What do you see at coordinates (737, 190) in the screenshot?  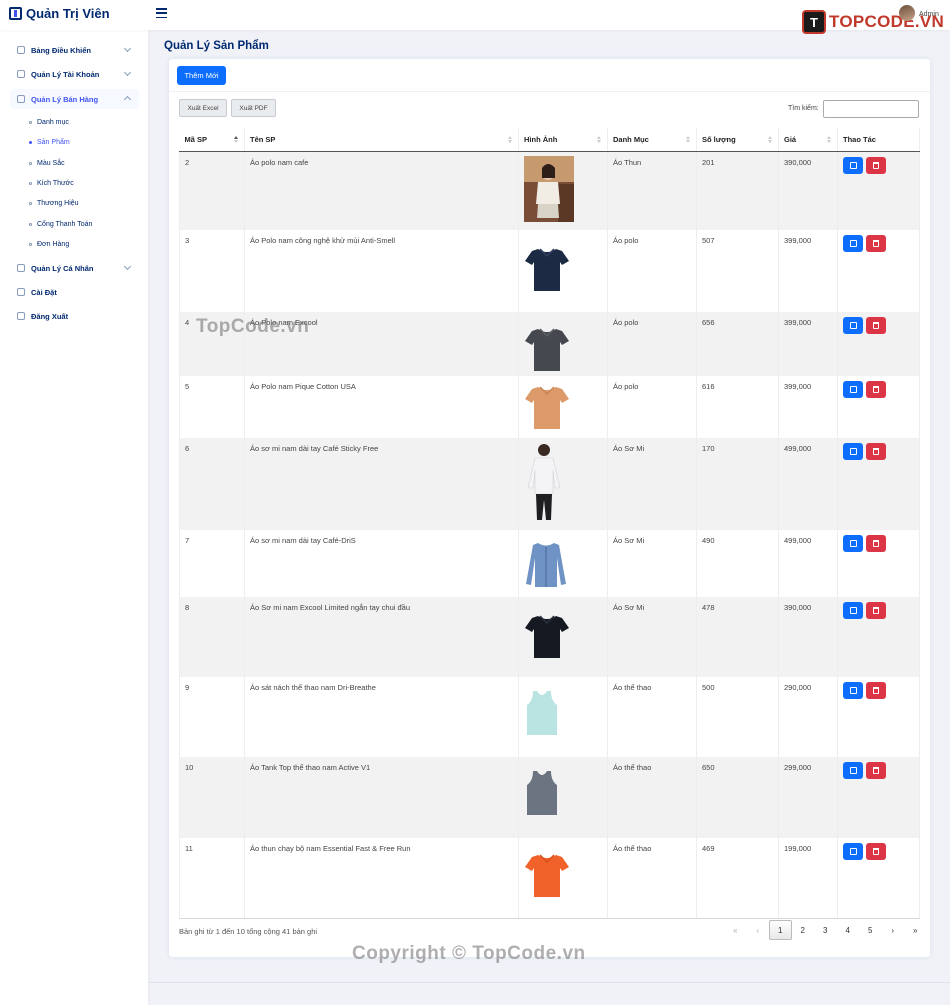 I see `cell-quantity: 201` at bounding box center [737, 190].